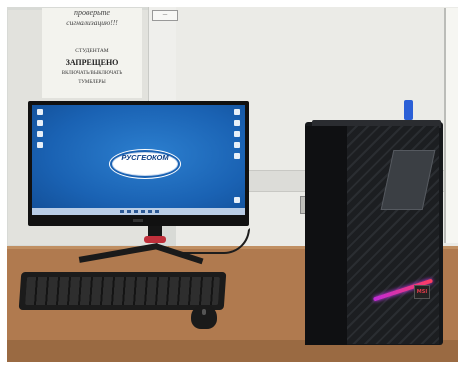  Describe the element at coordinates (155, 239) in the screenshot. I see `monitor-stand-accent` at that location.